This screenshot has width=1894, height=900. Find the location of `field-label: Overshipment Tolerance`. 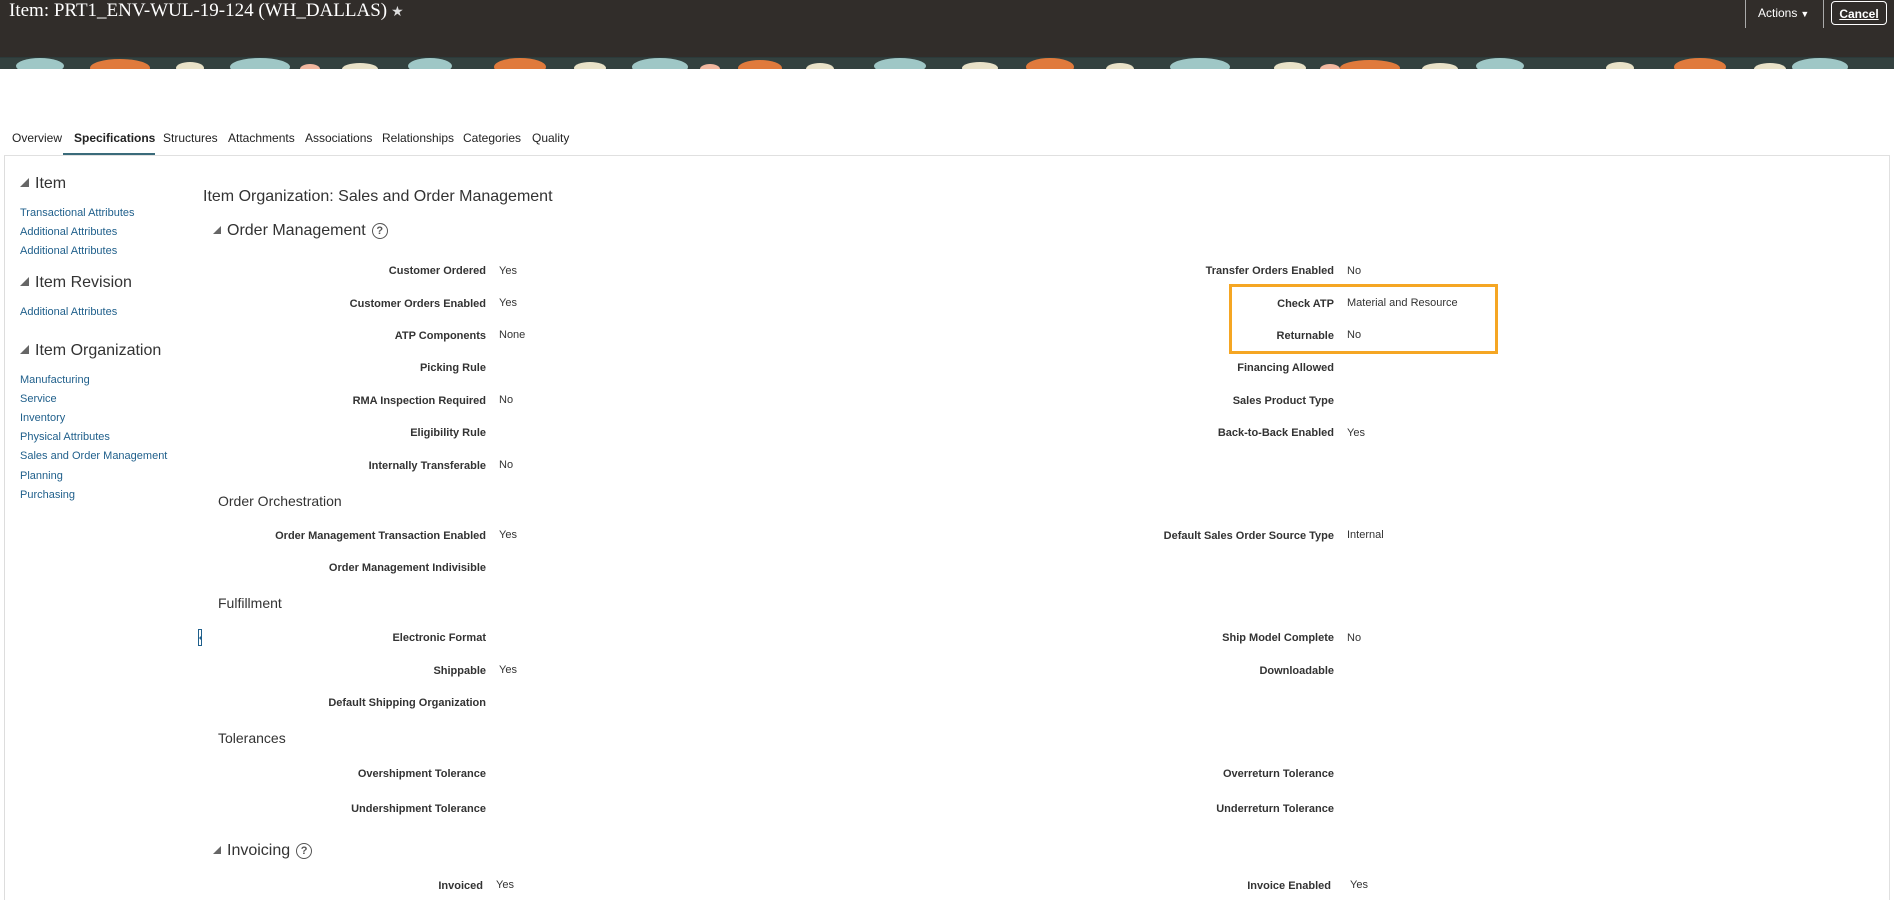

field-label: Overshipment Tolerance is located at coordinates (421, 774).